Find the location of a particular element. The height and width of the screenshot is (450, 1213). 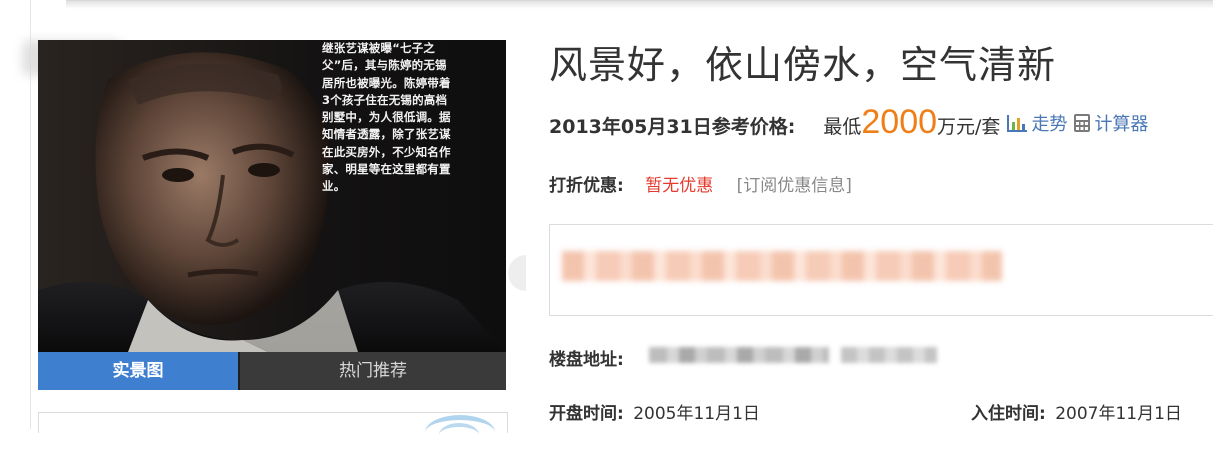

address-label: 楼盘地址: is located at coordinates (586, 360).